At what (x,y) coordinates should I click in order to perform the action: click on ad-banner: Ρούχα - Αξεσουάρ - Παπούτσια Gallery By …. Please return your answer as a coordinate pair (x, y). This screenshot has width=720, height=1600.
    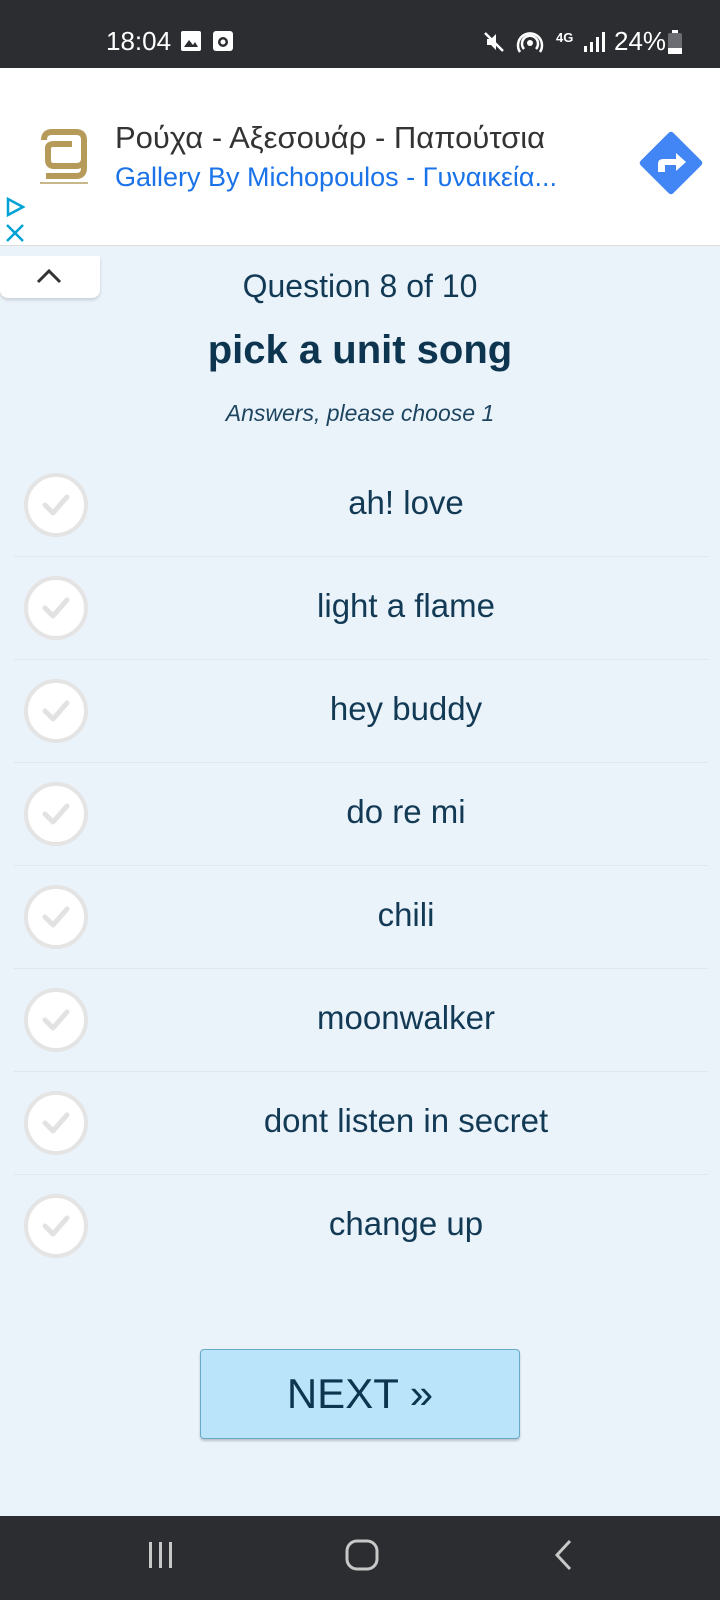
    Looking at the image, I should click on (360, 157).